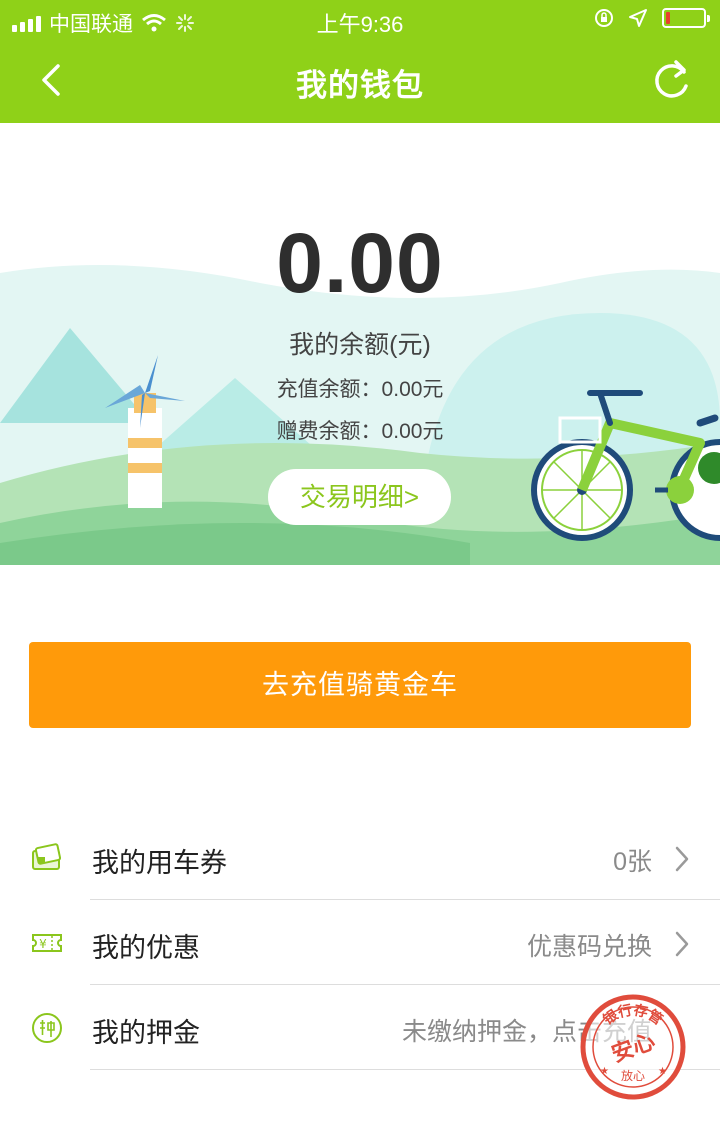  What do you see at coordinates (360, 857) in the screenshot?
I see `list-item-ride-coupons: 我的用车券 0张` at bounding box center [360, 857].